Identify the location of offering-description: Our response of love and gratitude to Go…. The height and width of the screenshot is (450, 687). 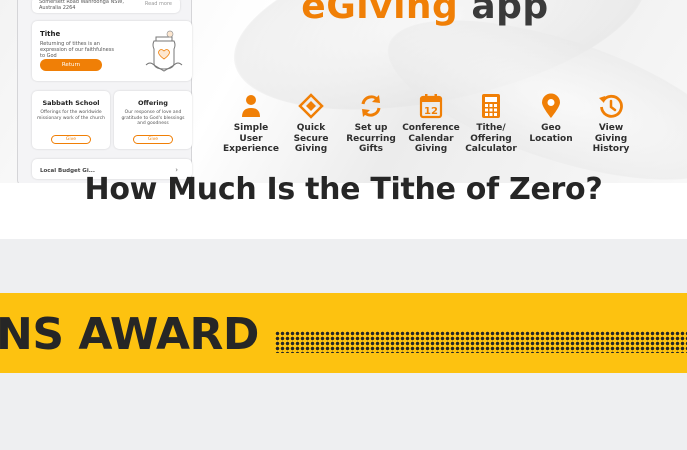
(153, 118).